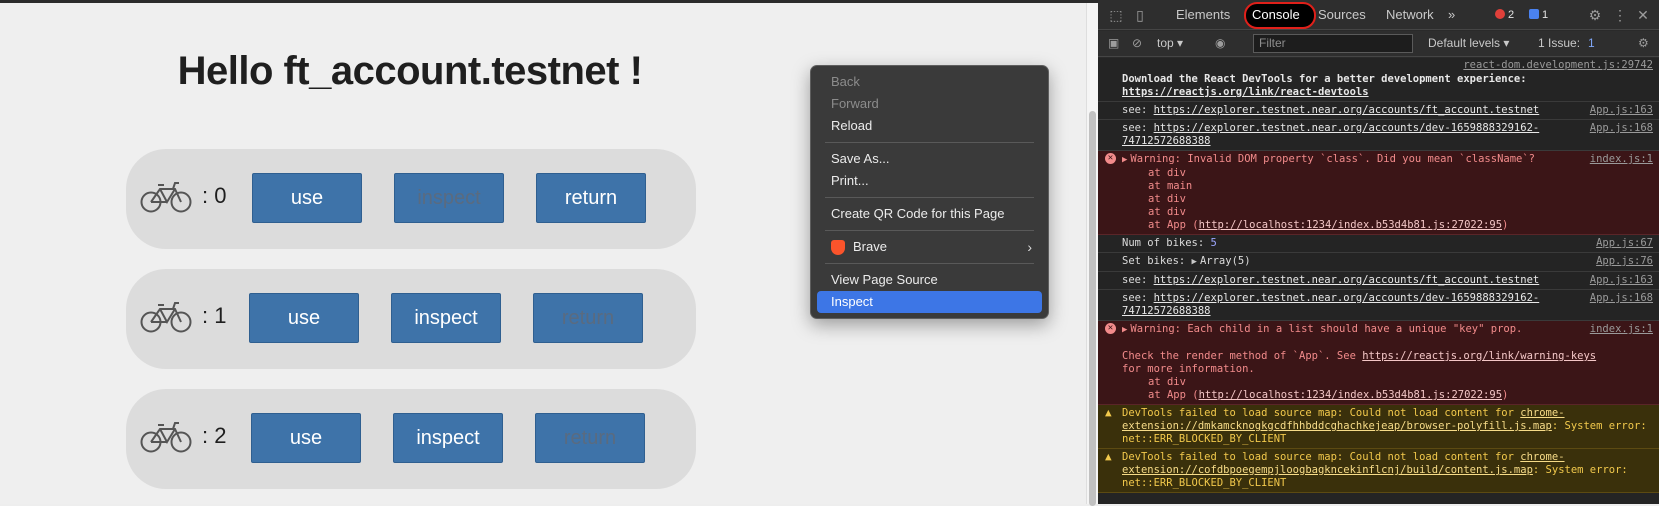  What do you see at coordinates (1167, 212) in the screenshot?
I see `stack-line: at div` at bounding box center [1167, 212].